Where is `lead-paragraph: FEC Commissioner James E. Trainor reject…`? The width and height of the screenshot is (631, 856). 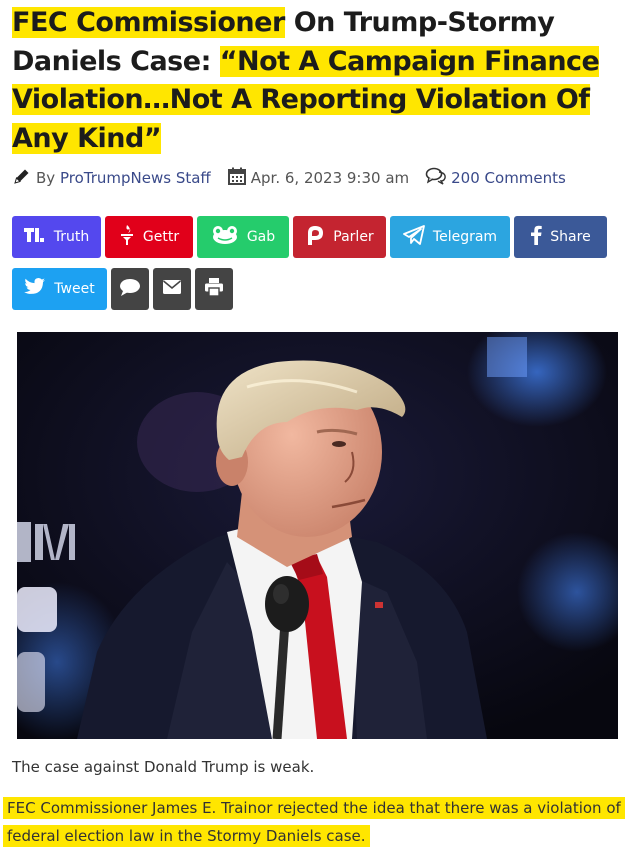
lead-paragraph: FEC Commissioner James E. Trainor reject… is located at coordinates (314, 822).